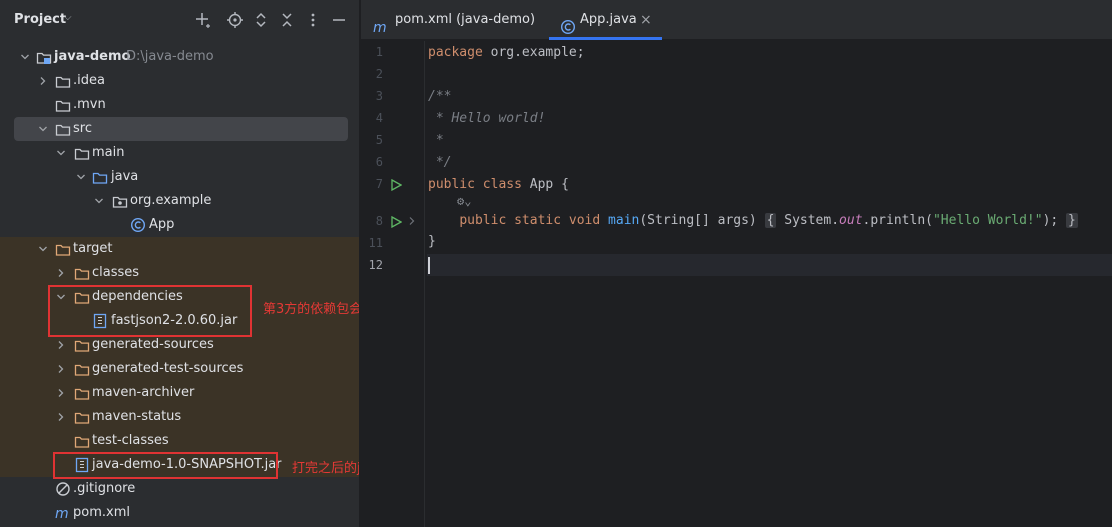 The image size is (1112, 527). Describe the element at coordinates (313, 20) in the screenshot. I see `more-icon` at that location.